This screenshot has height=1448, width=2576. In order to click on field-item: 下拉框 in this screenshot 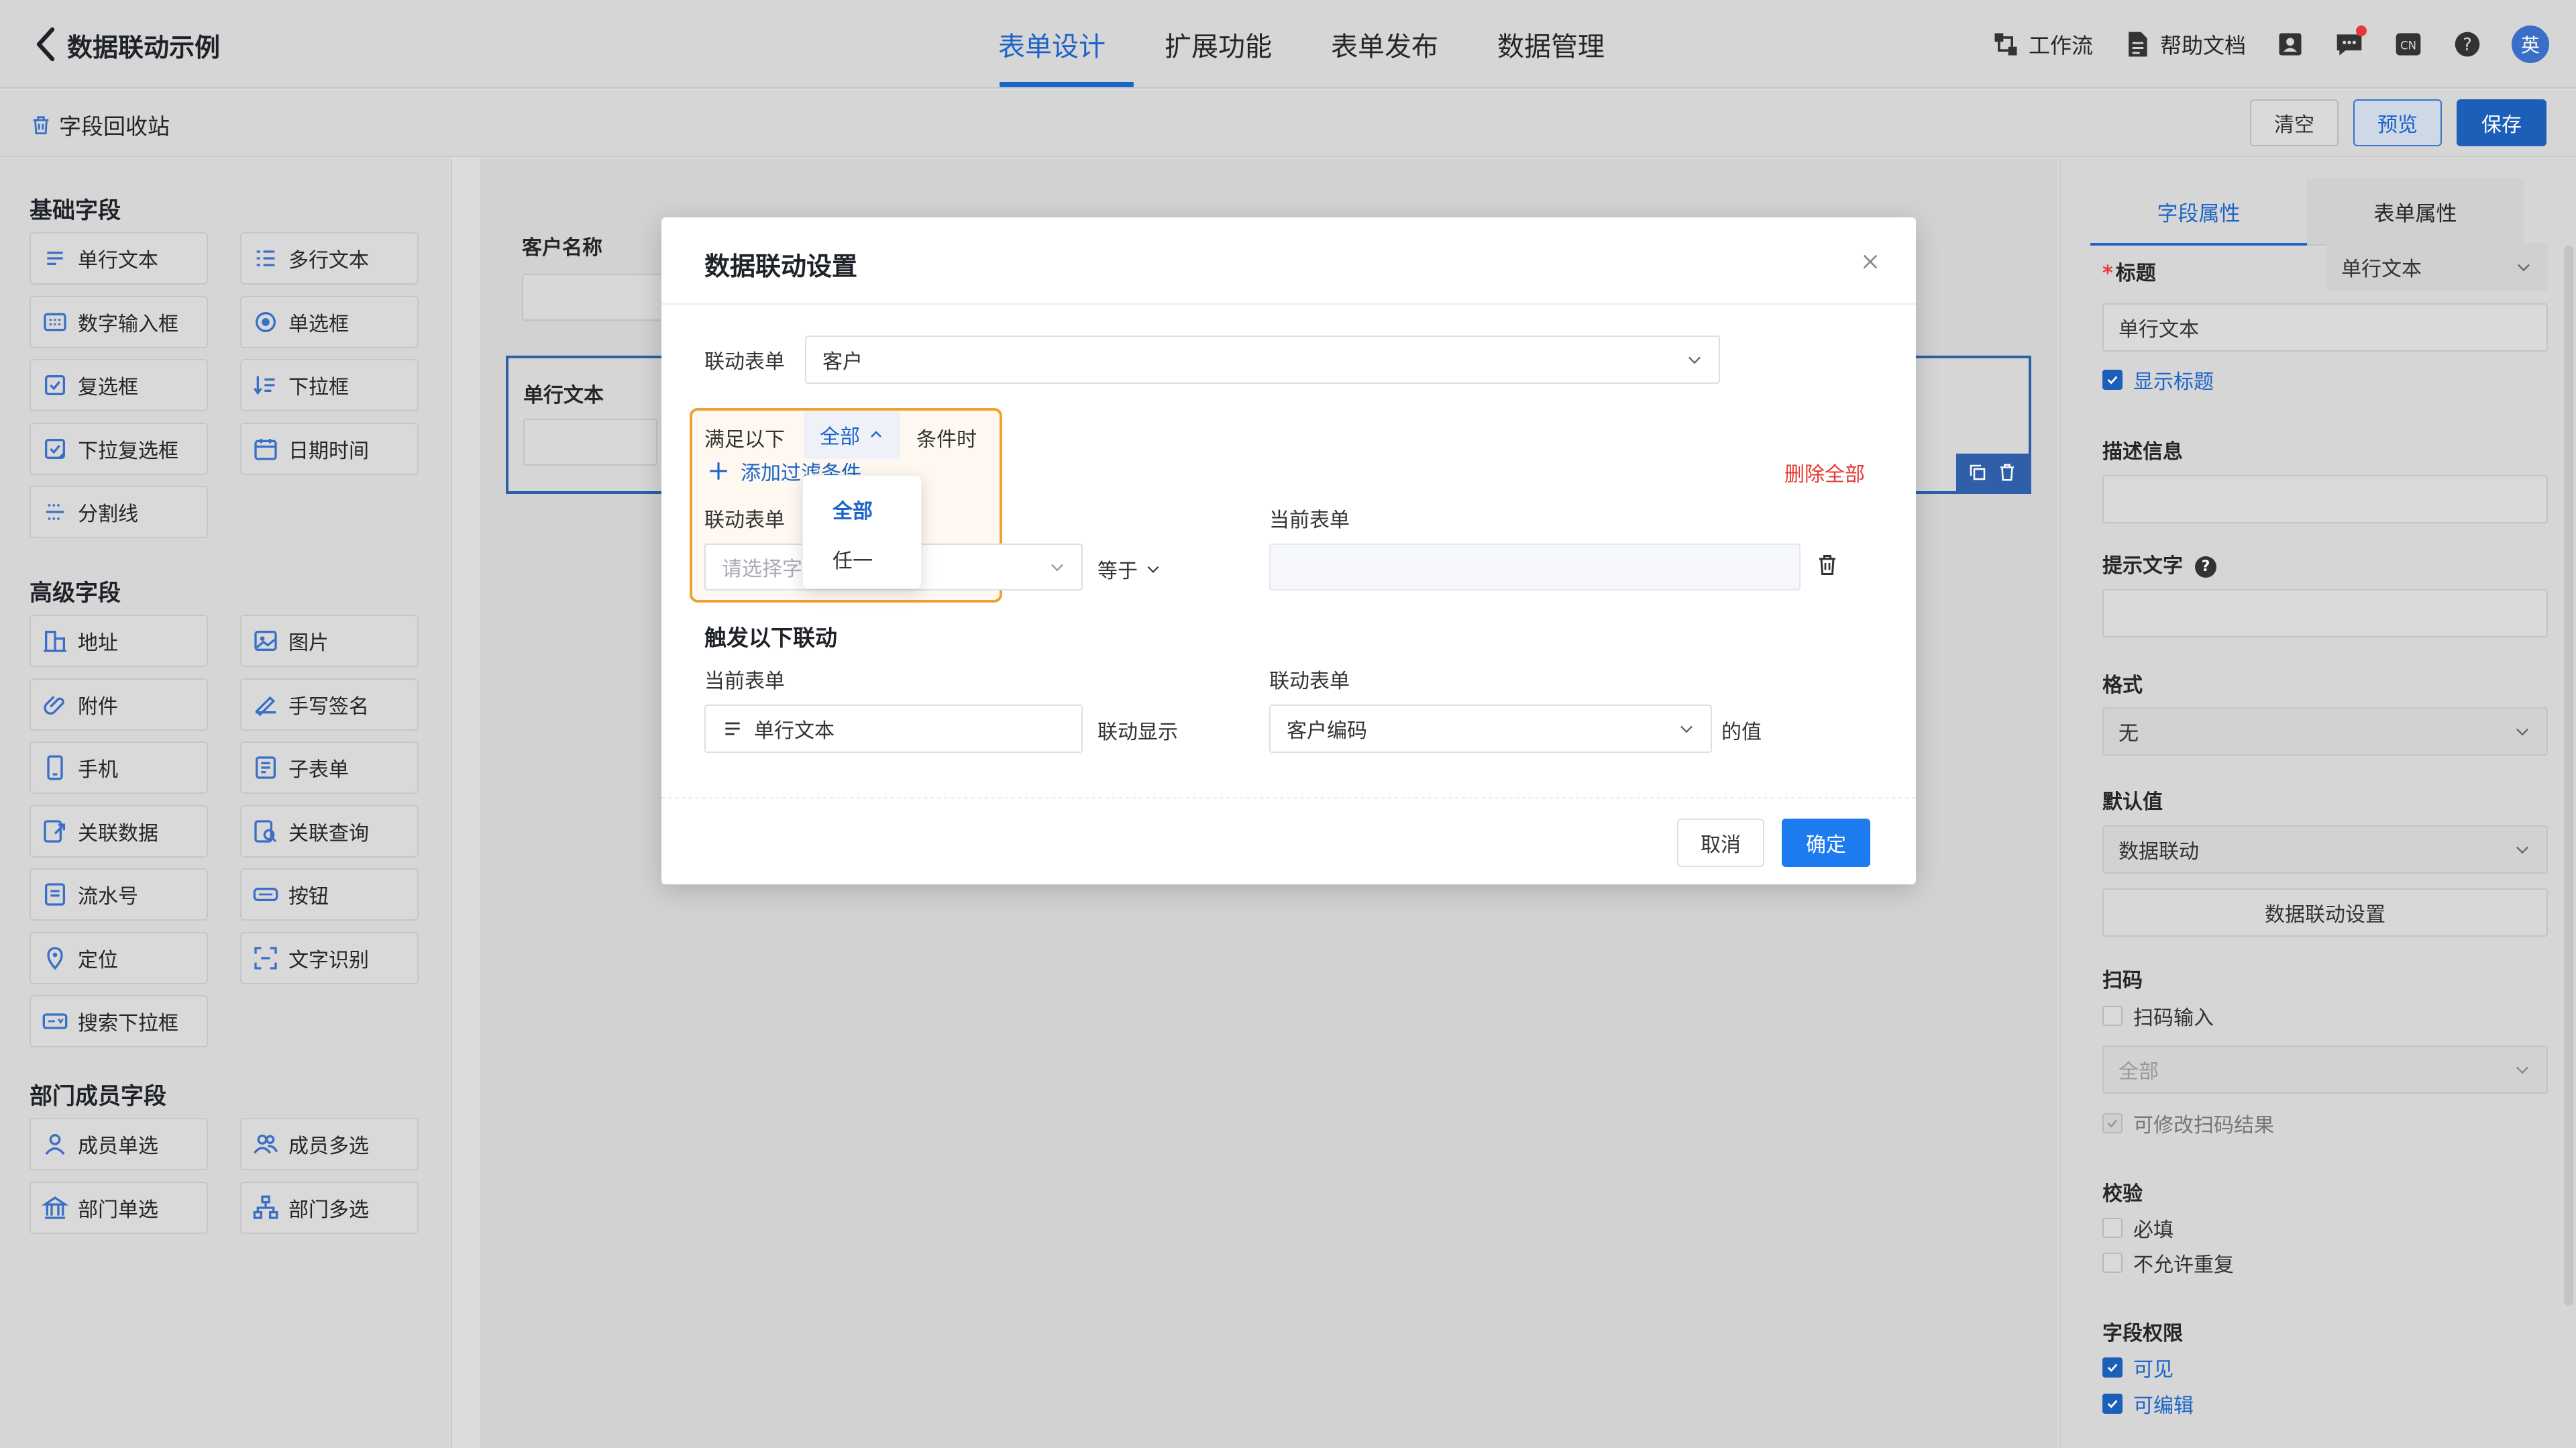, I will do `click(329, 385)`.